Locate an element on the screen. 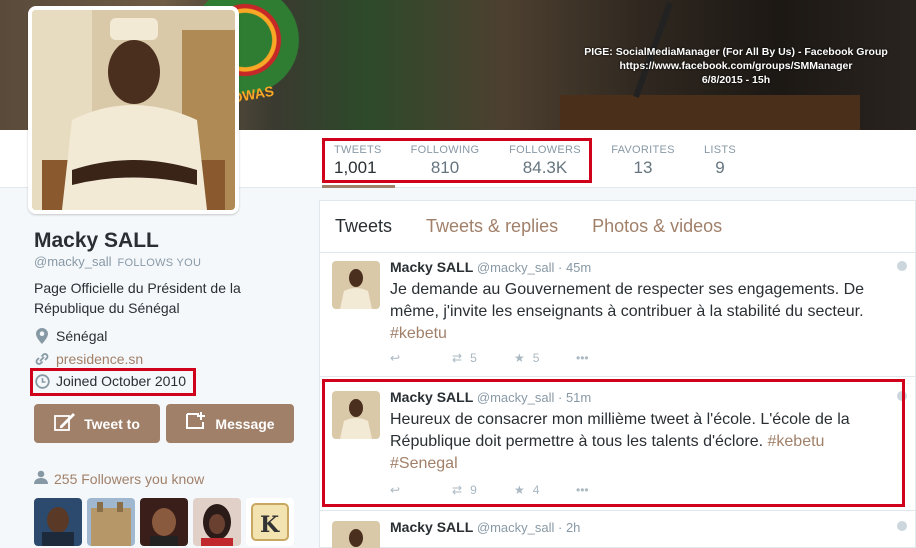 This screenshot has width=916, height=548. tab-photos-and-videos: Photos & videos is located at coordinates (657, 226).